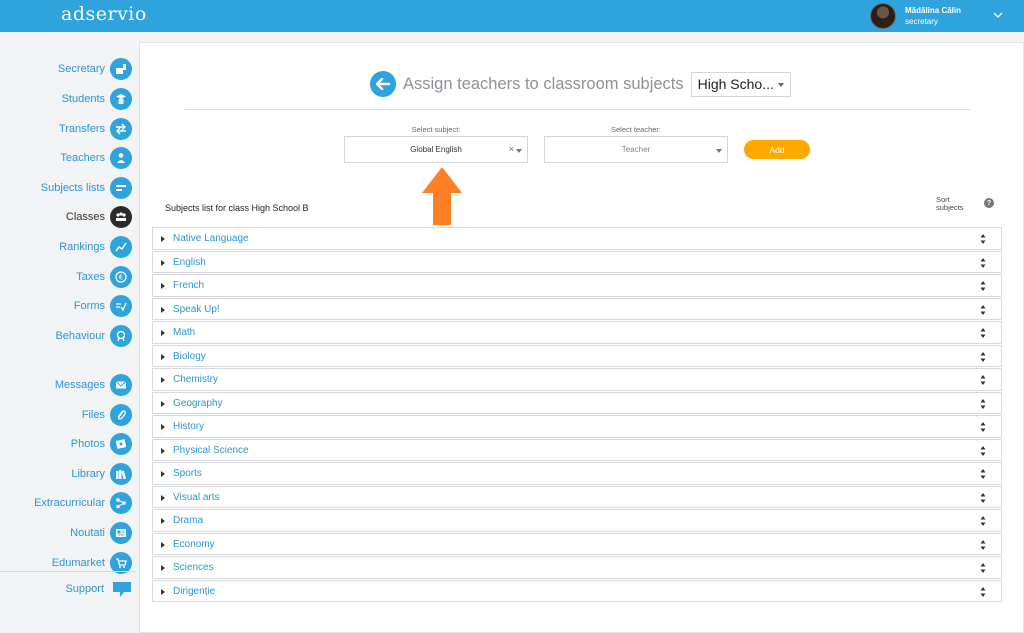 This screenshot has width=1024, height=633. Describe the element at coordinates (989, 203) in the screenshot. I see `help-icon: ?` at that location.